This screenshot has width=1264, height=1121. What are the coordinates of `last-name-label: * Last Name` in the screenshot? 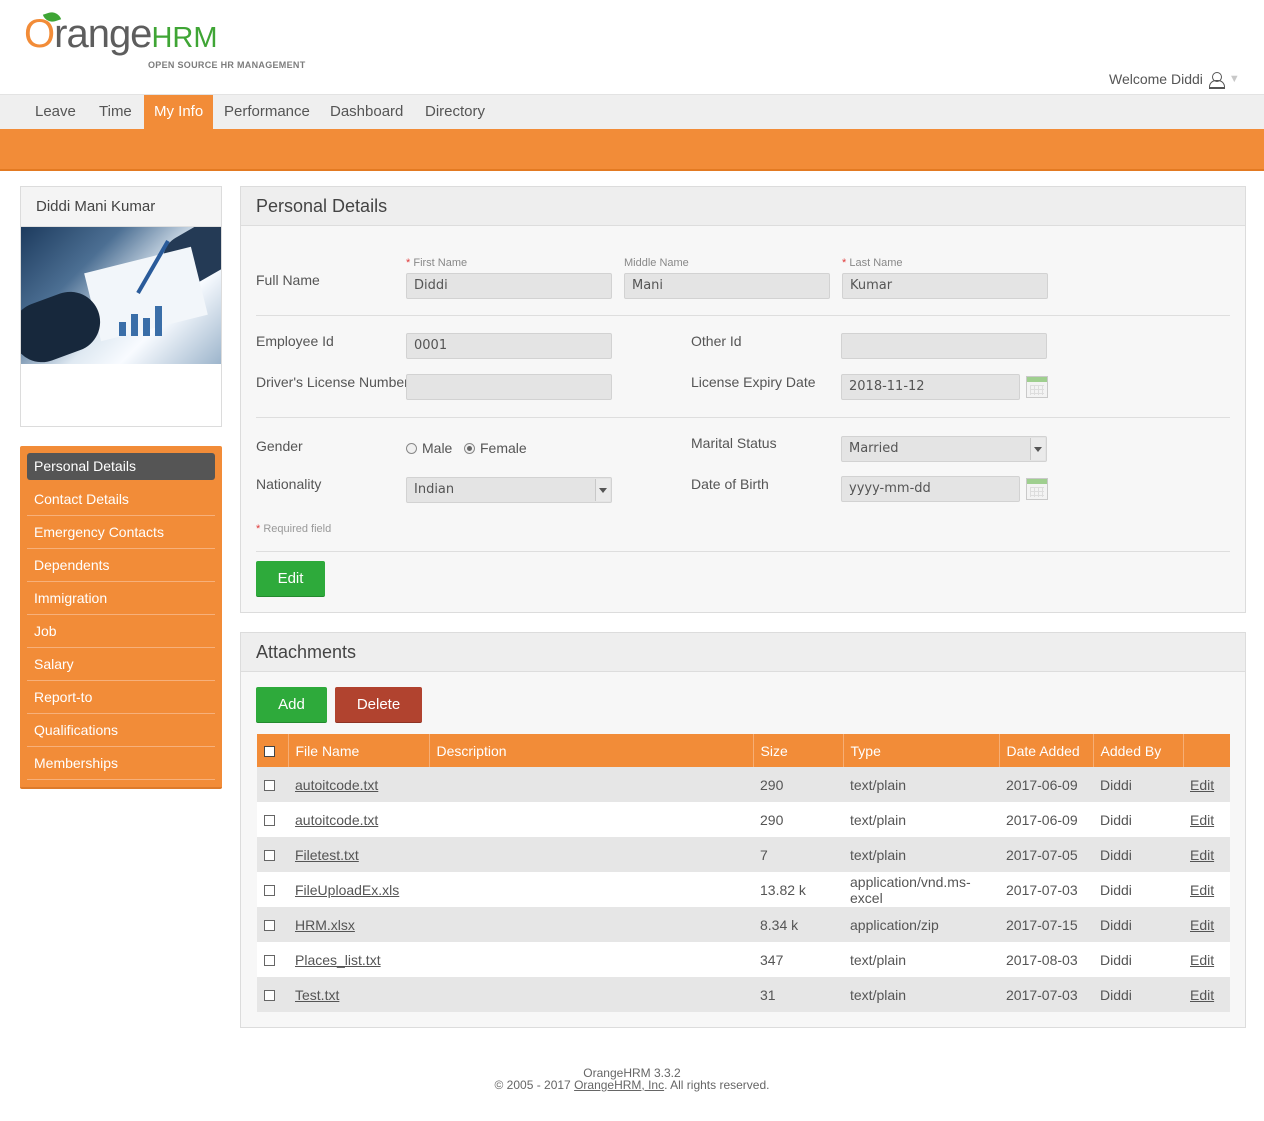 It's located at (872, 263).